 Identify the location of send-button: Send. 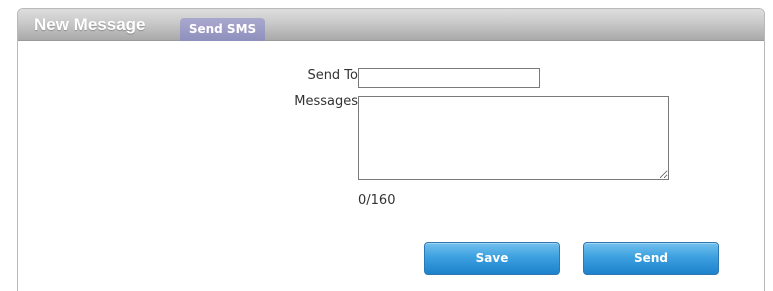
(651, 258).